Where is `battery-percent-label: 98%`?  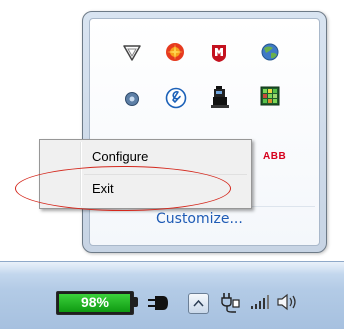
battery-percent-label: 98% is located at coordinates (95, 302).